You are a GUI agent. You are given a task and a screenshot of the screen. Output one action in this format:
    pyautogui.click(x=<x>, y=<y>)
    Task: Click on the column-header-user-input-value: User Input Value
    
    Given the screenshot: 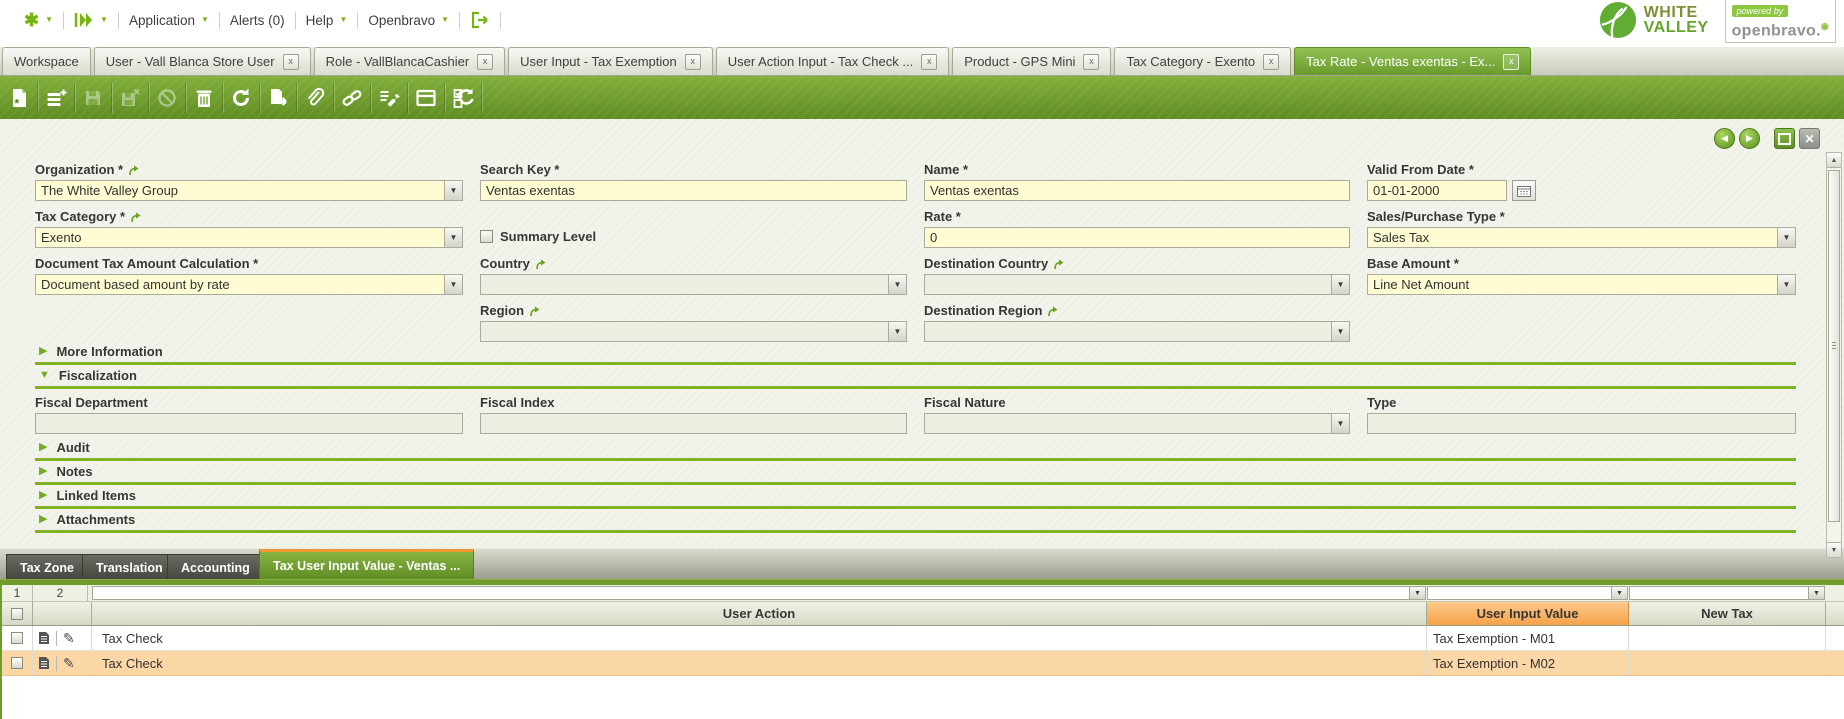 What is the action you would take?
    pyautogui.click(x=1528, y=613)
    